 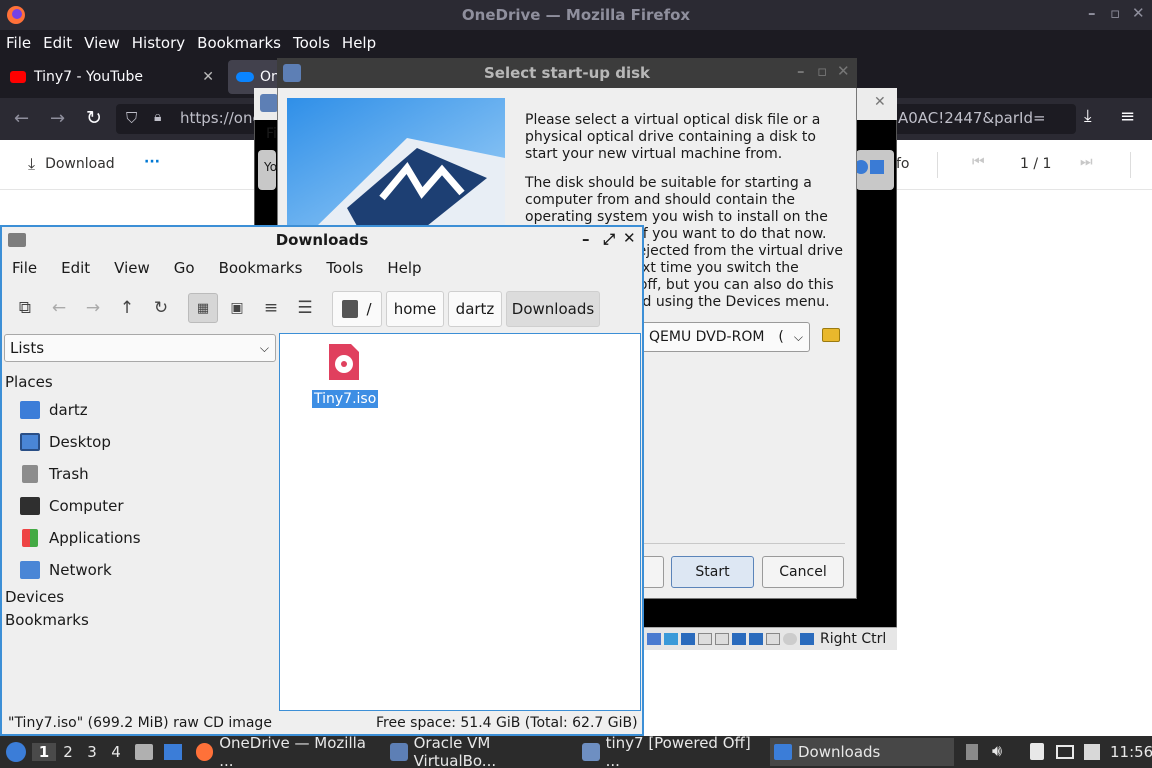 I want to click on download-button: ⤓ Download, so click(x=71, y=164).